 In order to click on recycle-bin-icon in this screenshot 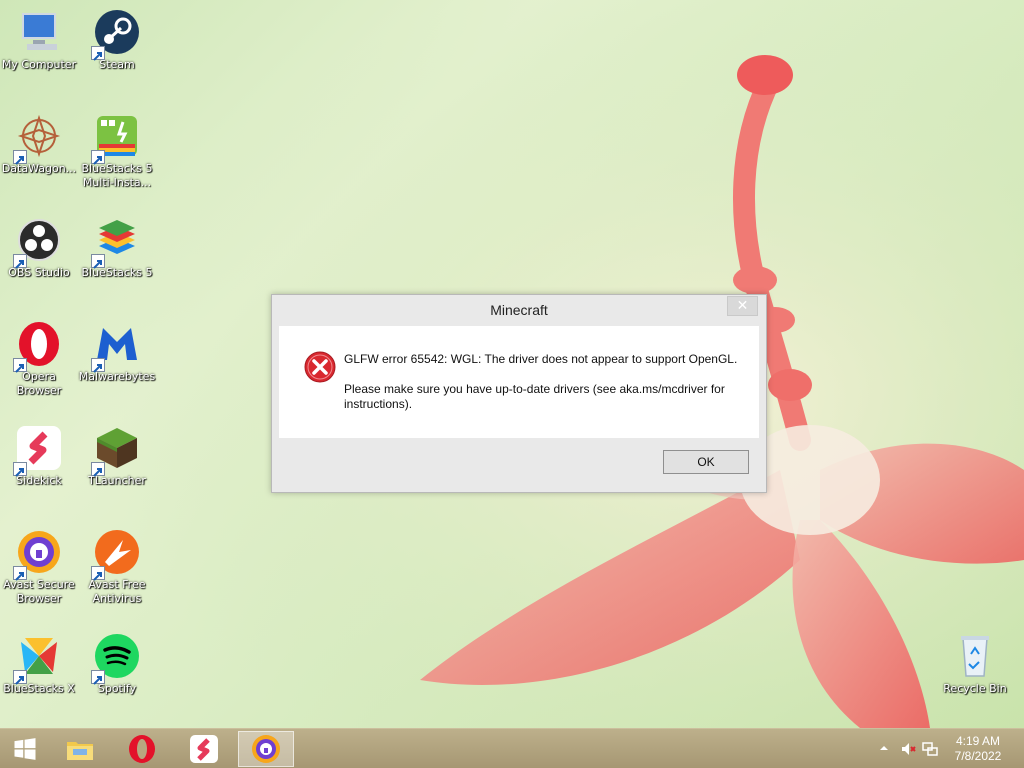, I will do `click(975, 656)`.